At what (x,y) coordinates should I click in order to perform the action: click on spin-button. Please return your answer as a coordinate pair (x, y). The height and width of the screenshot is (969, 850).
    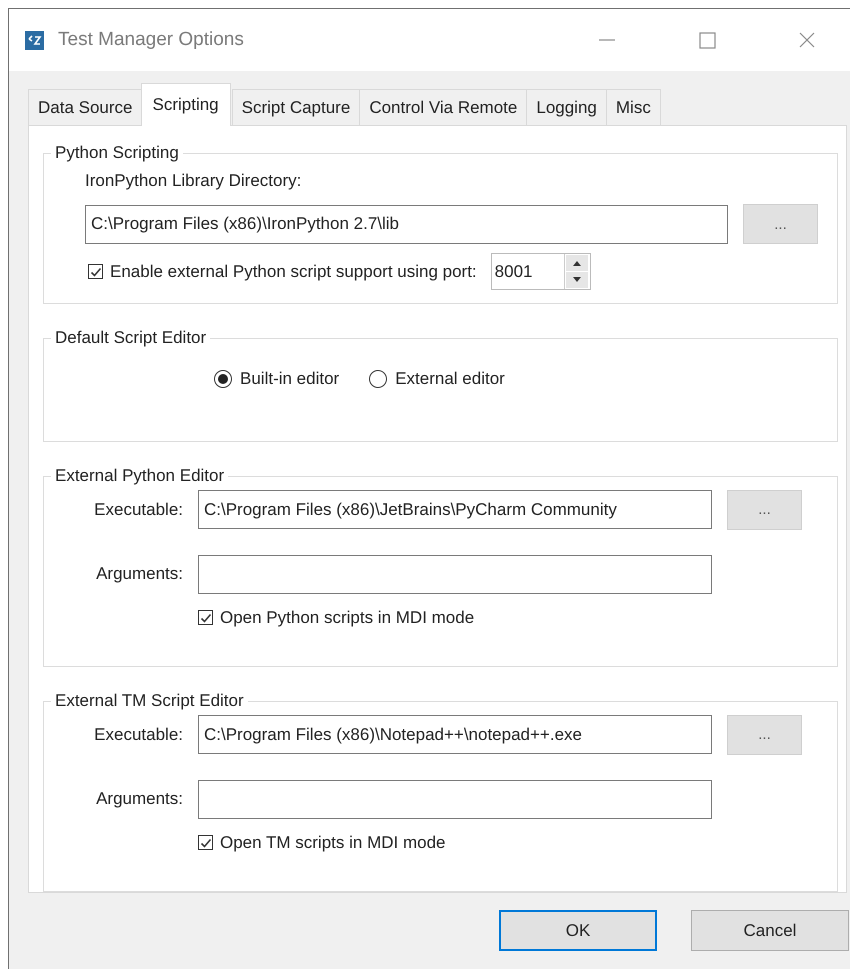
    Looking at the image, I should click on (577, 271).